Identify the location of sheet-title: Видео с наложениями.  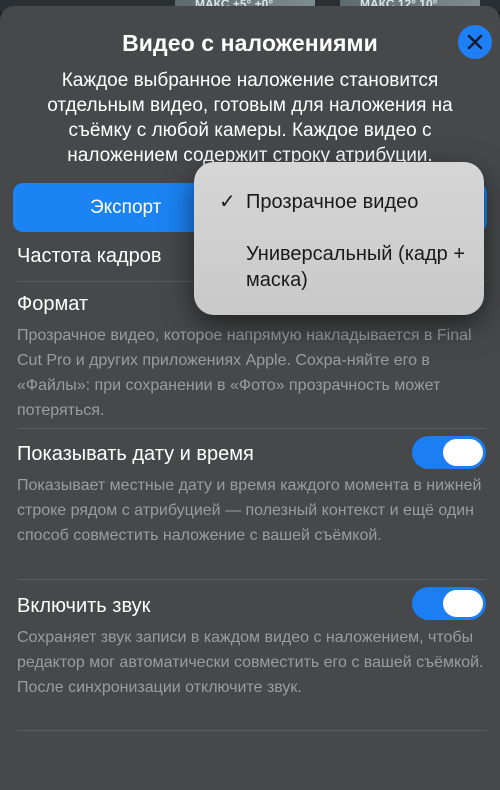
(250, 43).